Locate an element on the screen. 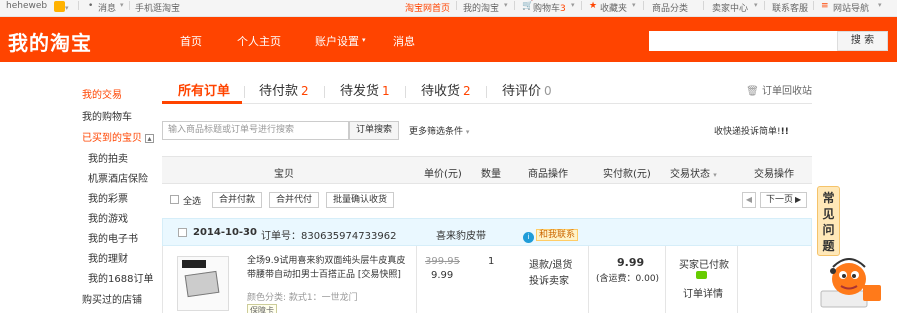  site-nav-link: 网站导航 is located at coordinates (851, 7).